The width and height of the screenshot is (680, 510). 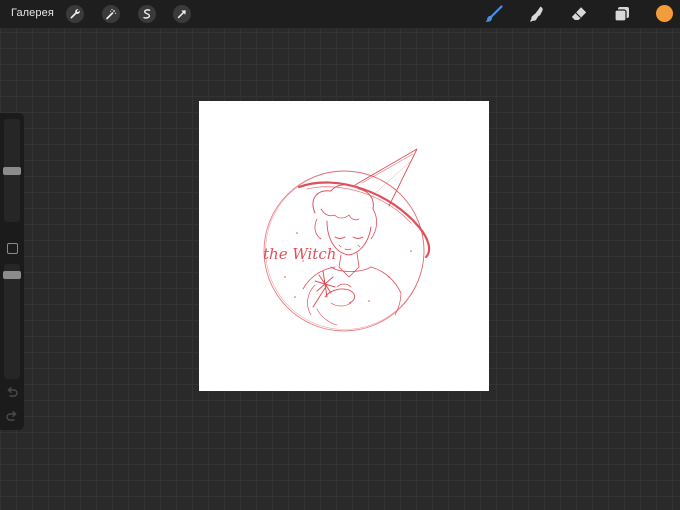 I want to click on smudge-icon, so click(x=536, y=14).